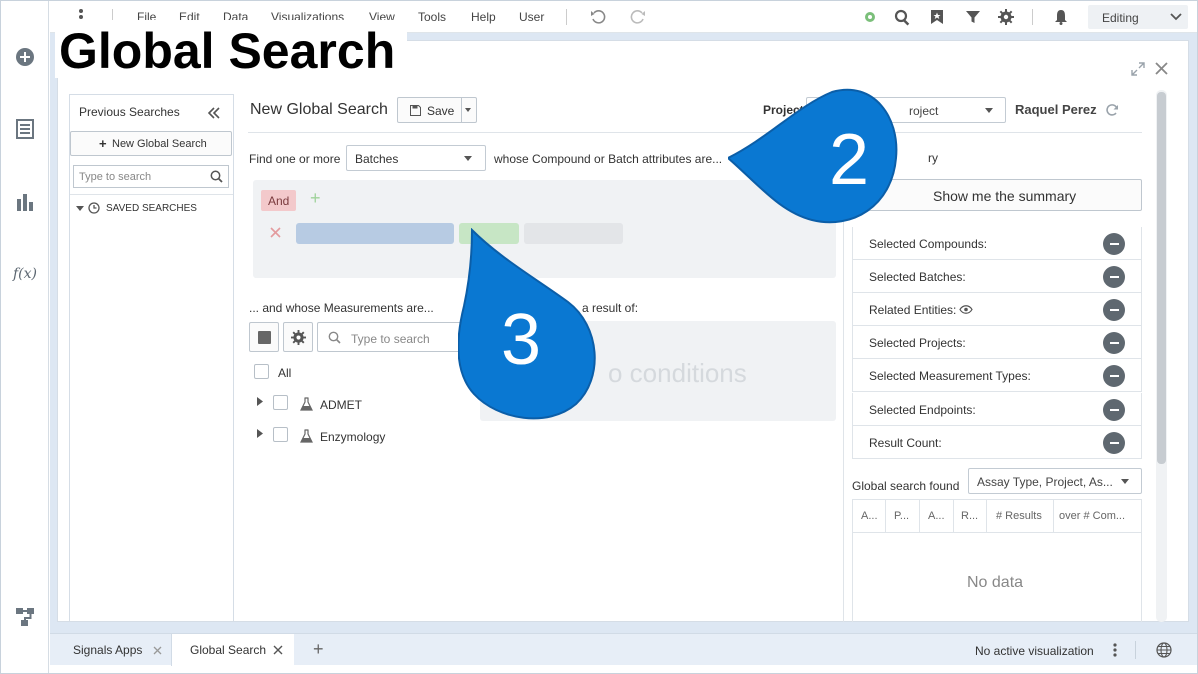 This screenshot has width=1198, height=674. What do you see at coordinates (397, 337) in the screenshot?
I see `measurement-search-input: Type to search` at bounding box center [397, 337].